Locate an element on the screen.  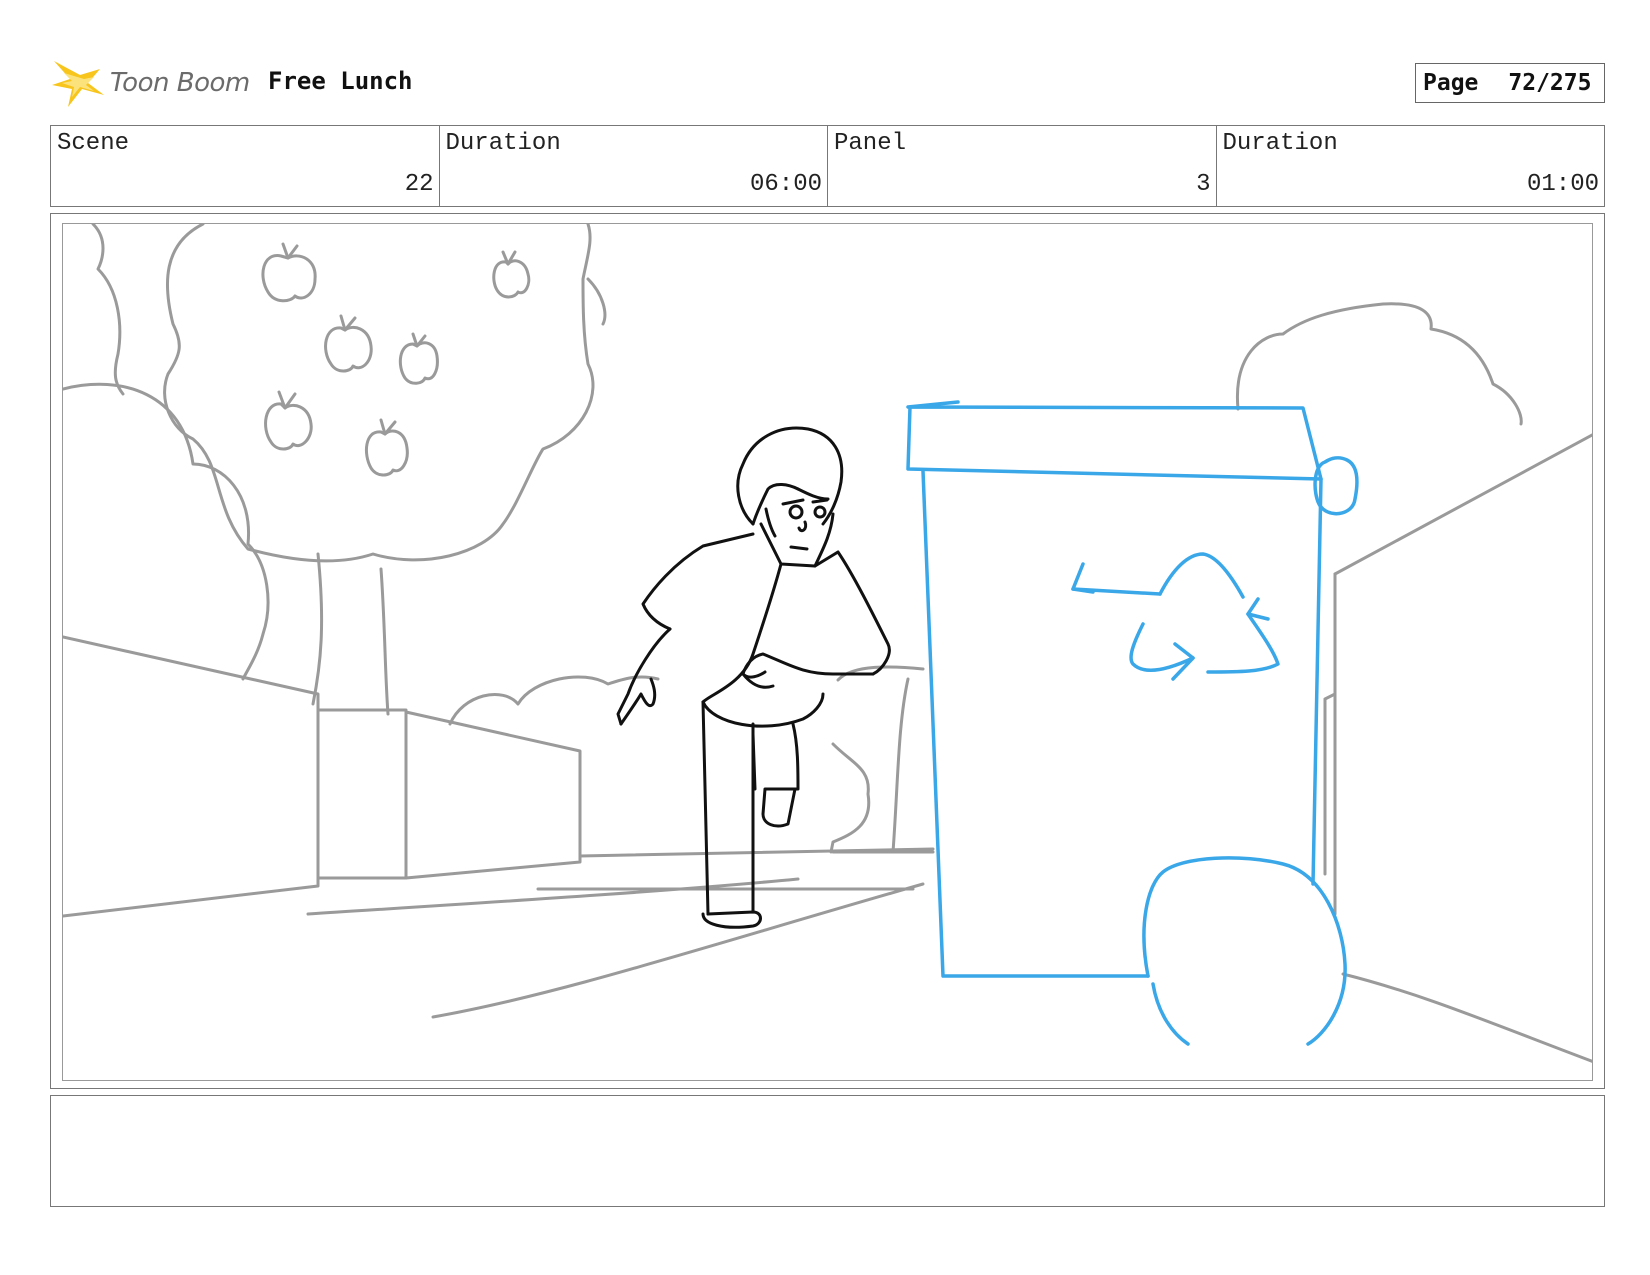
panel-notes-box is located at coordinates (827, 1151).